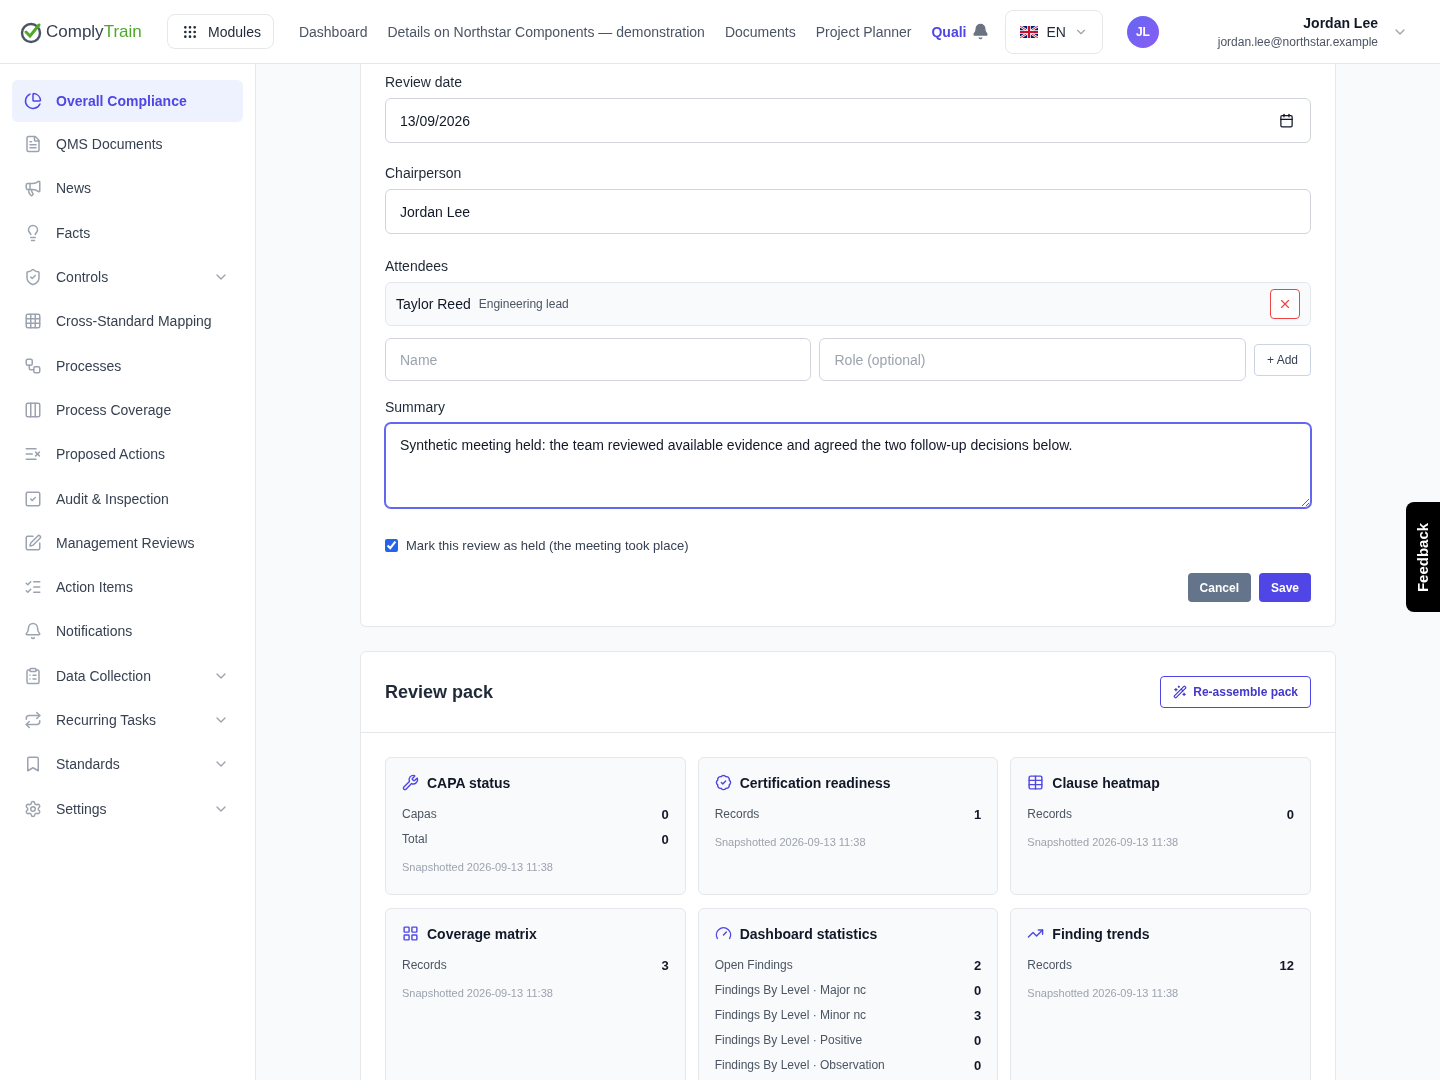 The image size is (1440, 1080). I want to click on input-field: Jordan Lee, so click(848, 211).